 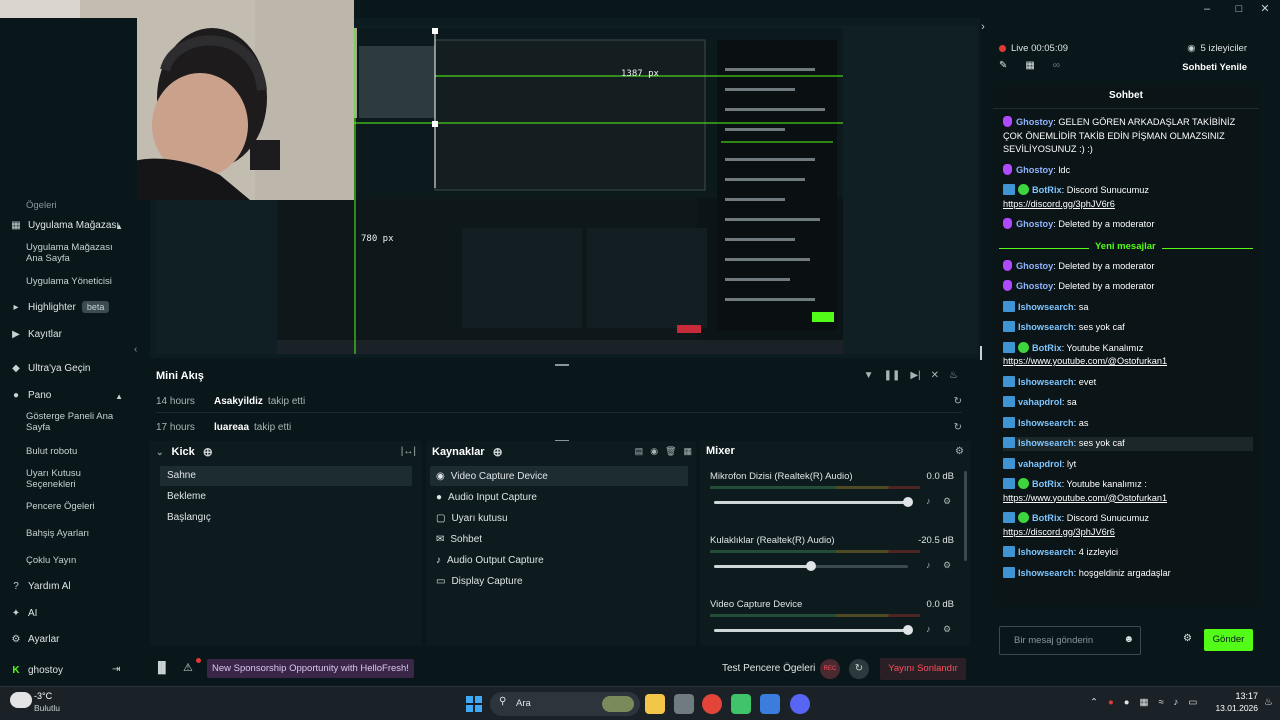 What do you see at coordinates (208, 452) in the screenshot?
I see `add-scene-icon: ⊕` at bounding box center [208, 452].